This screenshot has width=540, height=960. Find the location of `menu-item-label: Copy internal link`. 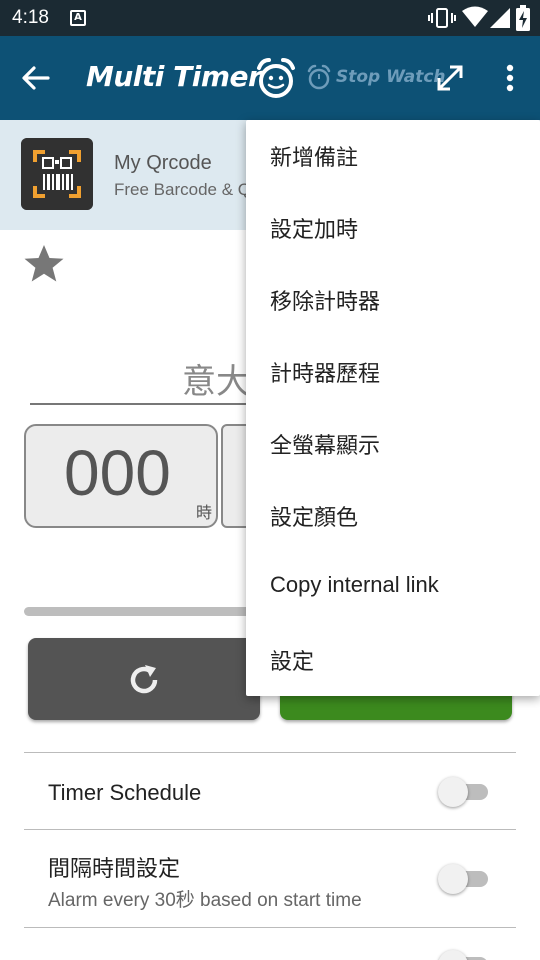

menu-item-label: Copy internal link is located at coordinates (354, 584).